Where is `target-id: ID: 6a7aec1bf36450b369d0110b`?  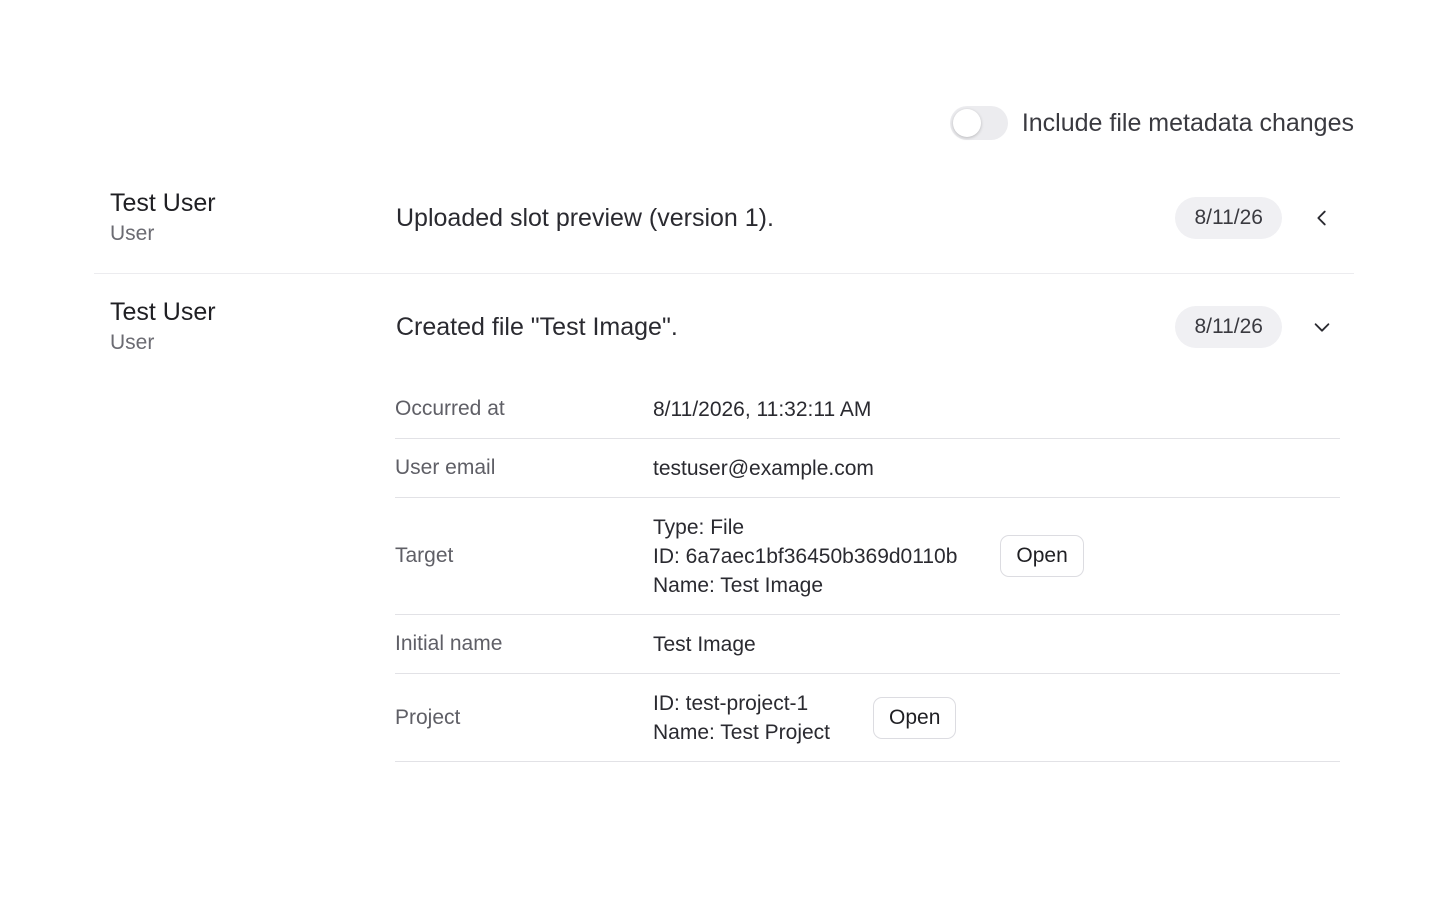
target-id: ID: 6a7aec1bf36450b369d0110b is located at coordinates (805, 556).